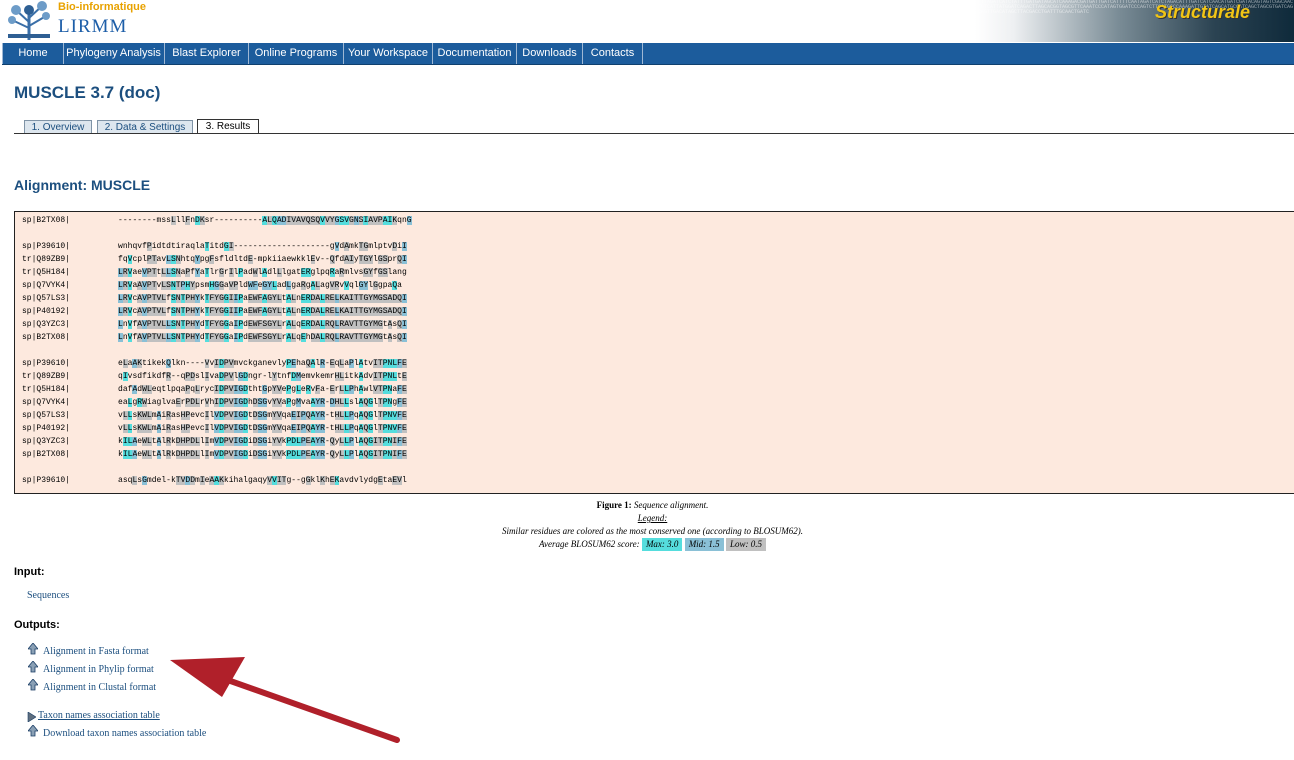 This screenshot has width=1294, height=760. Describe the element at coordinates (1203, 12) in the screenshot. I see `banner-title: Structurale` at that location.